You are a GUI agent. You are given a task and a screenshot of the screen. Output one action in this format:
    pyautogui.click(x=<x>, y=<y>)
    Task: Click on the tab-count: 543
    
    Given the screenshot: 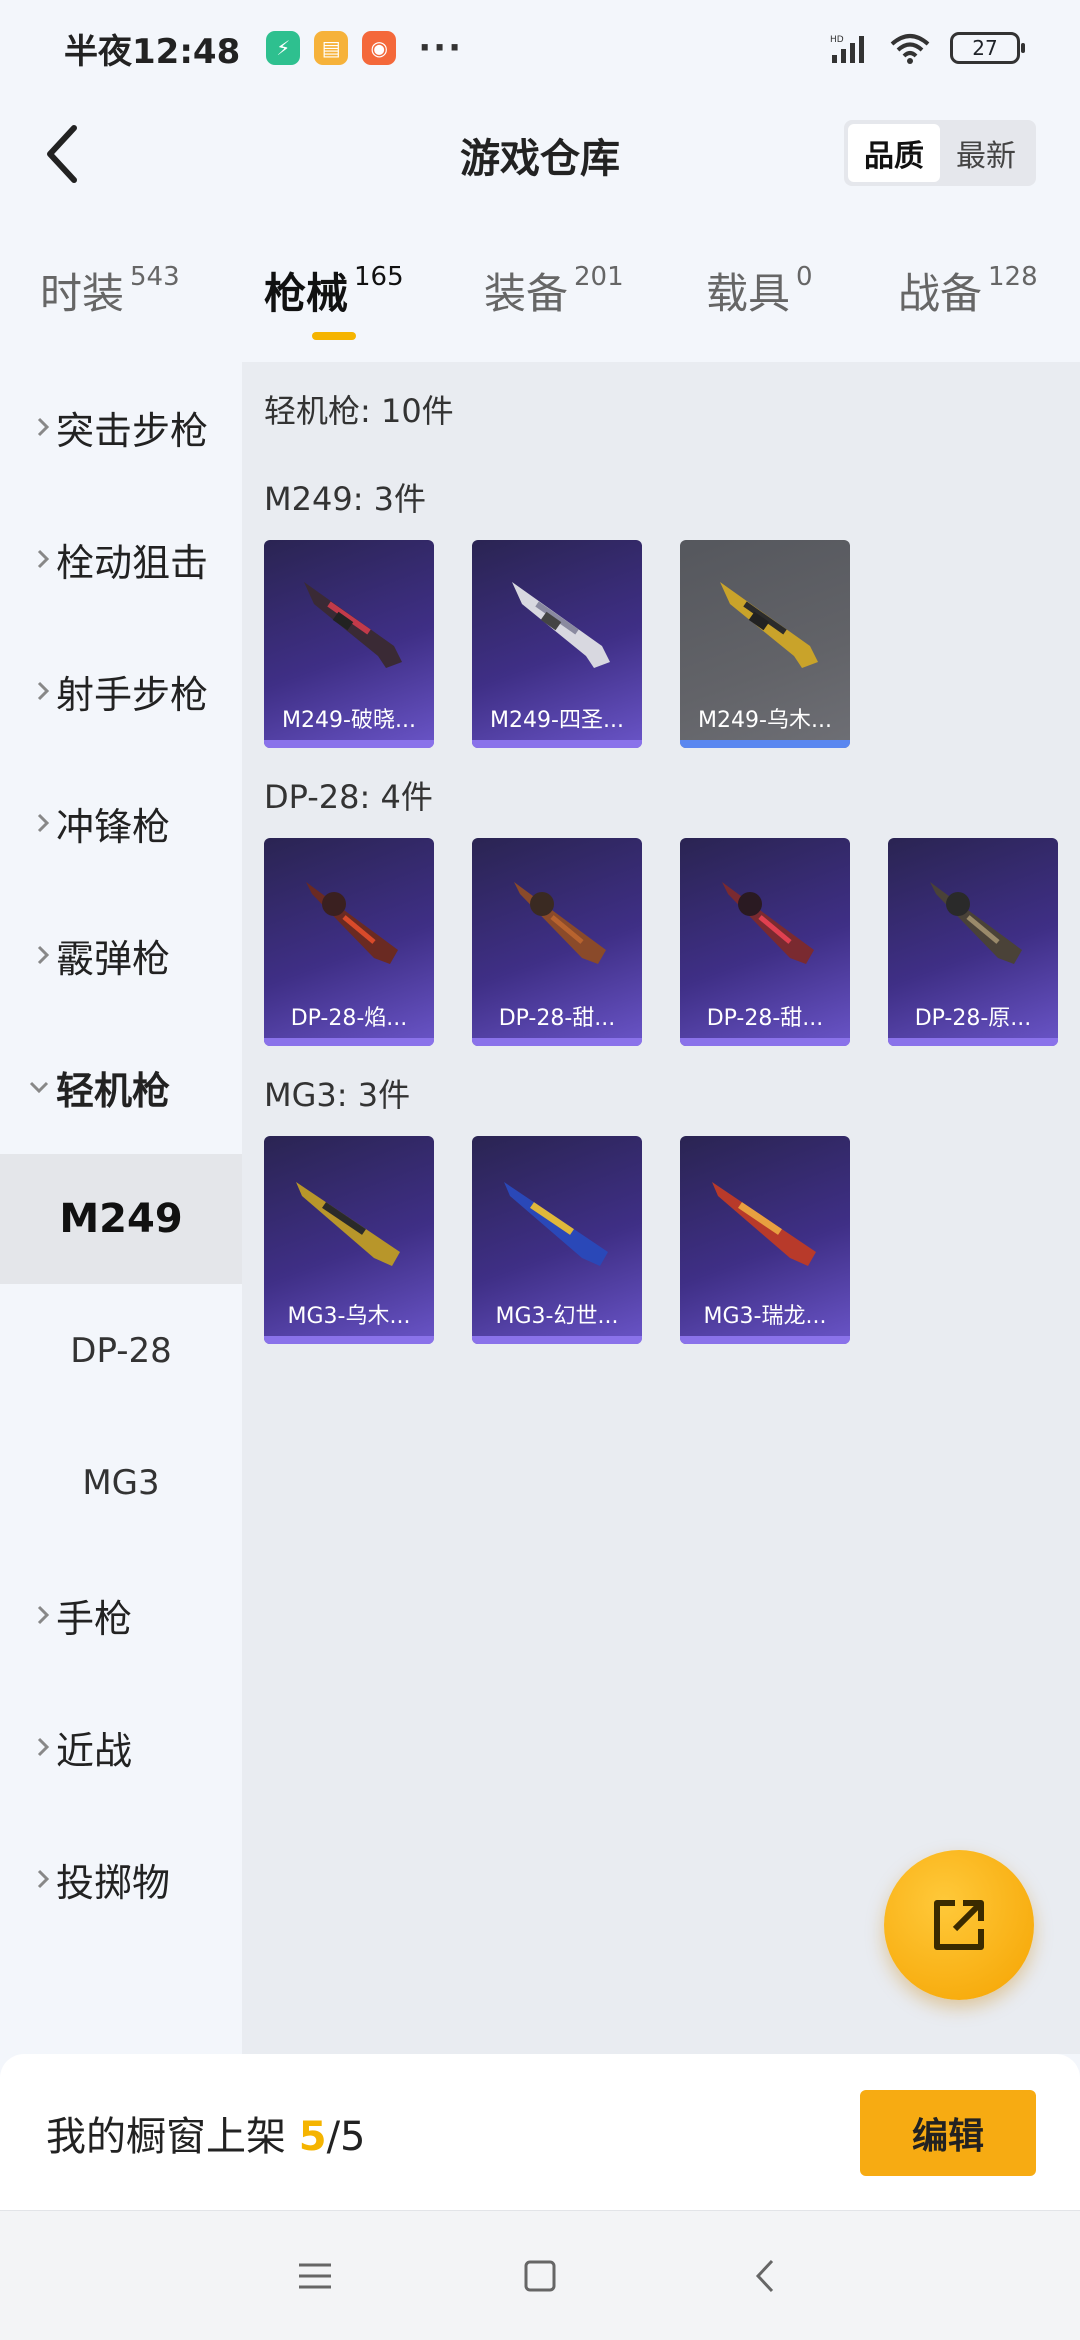 What is the action you would take?
    pyautogui.click(x=155, y=277)
    